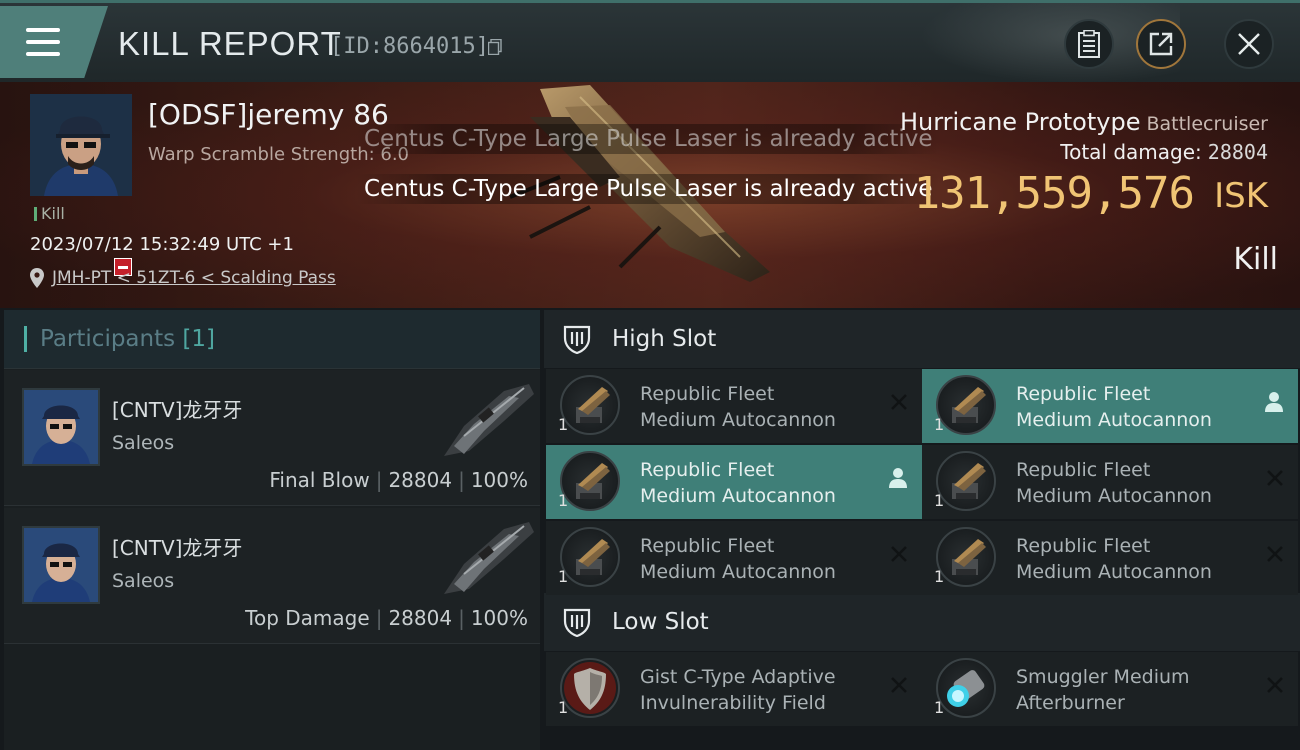 This screenshot has height=750, width=1300. I want to click on module-name-line2: Invulnerability Field, so click(733, 703).